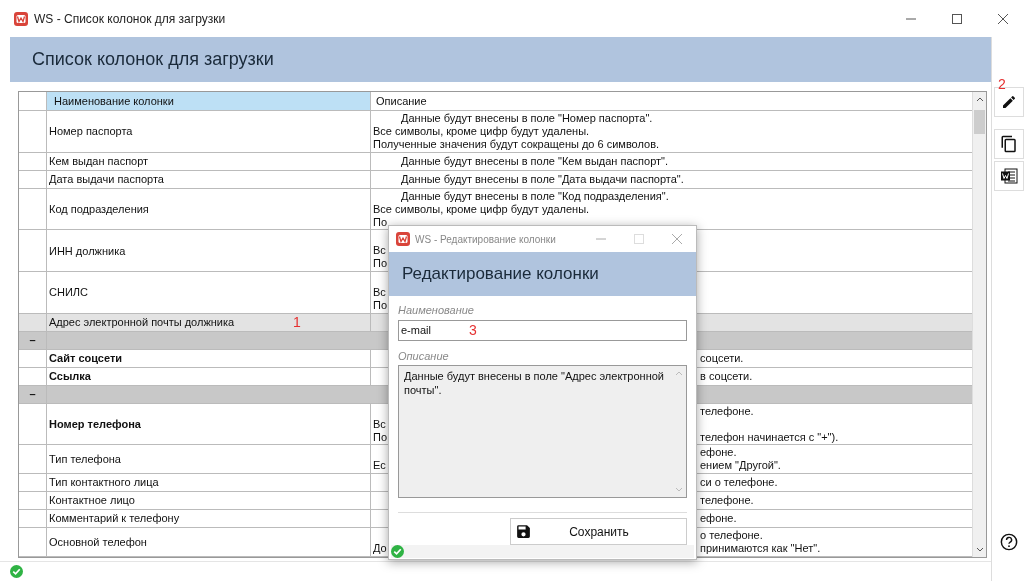 Image resolution: width=1026 pixels, height=581 pixels. I want to click on scrollbar, so click(979, 324).